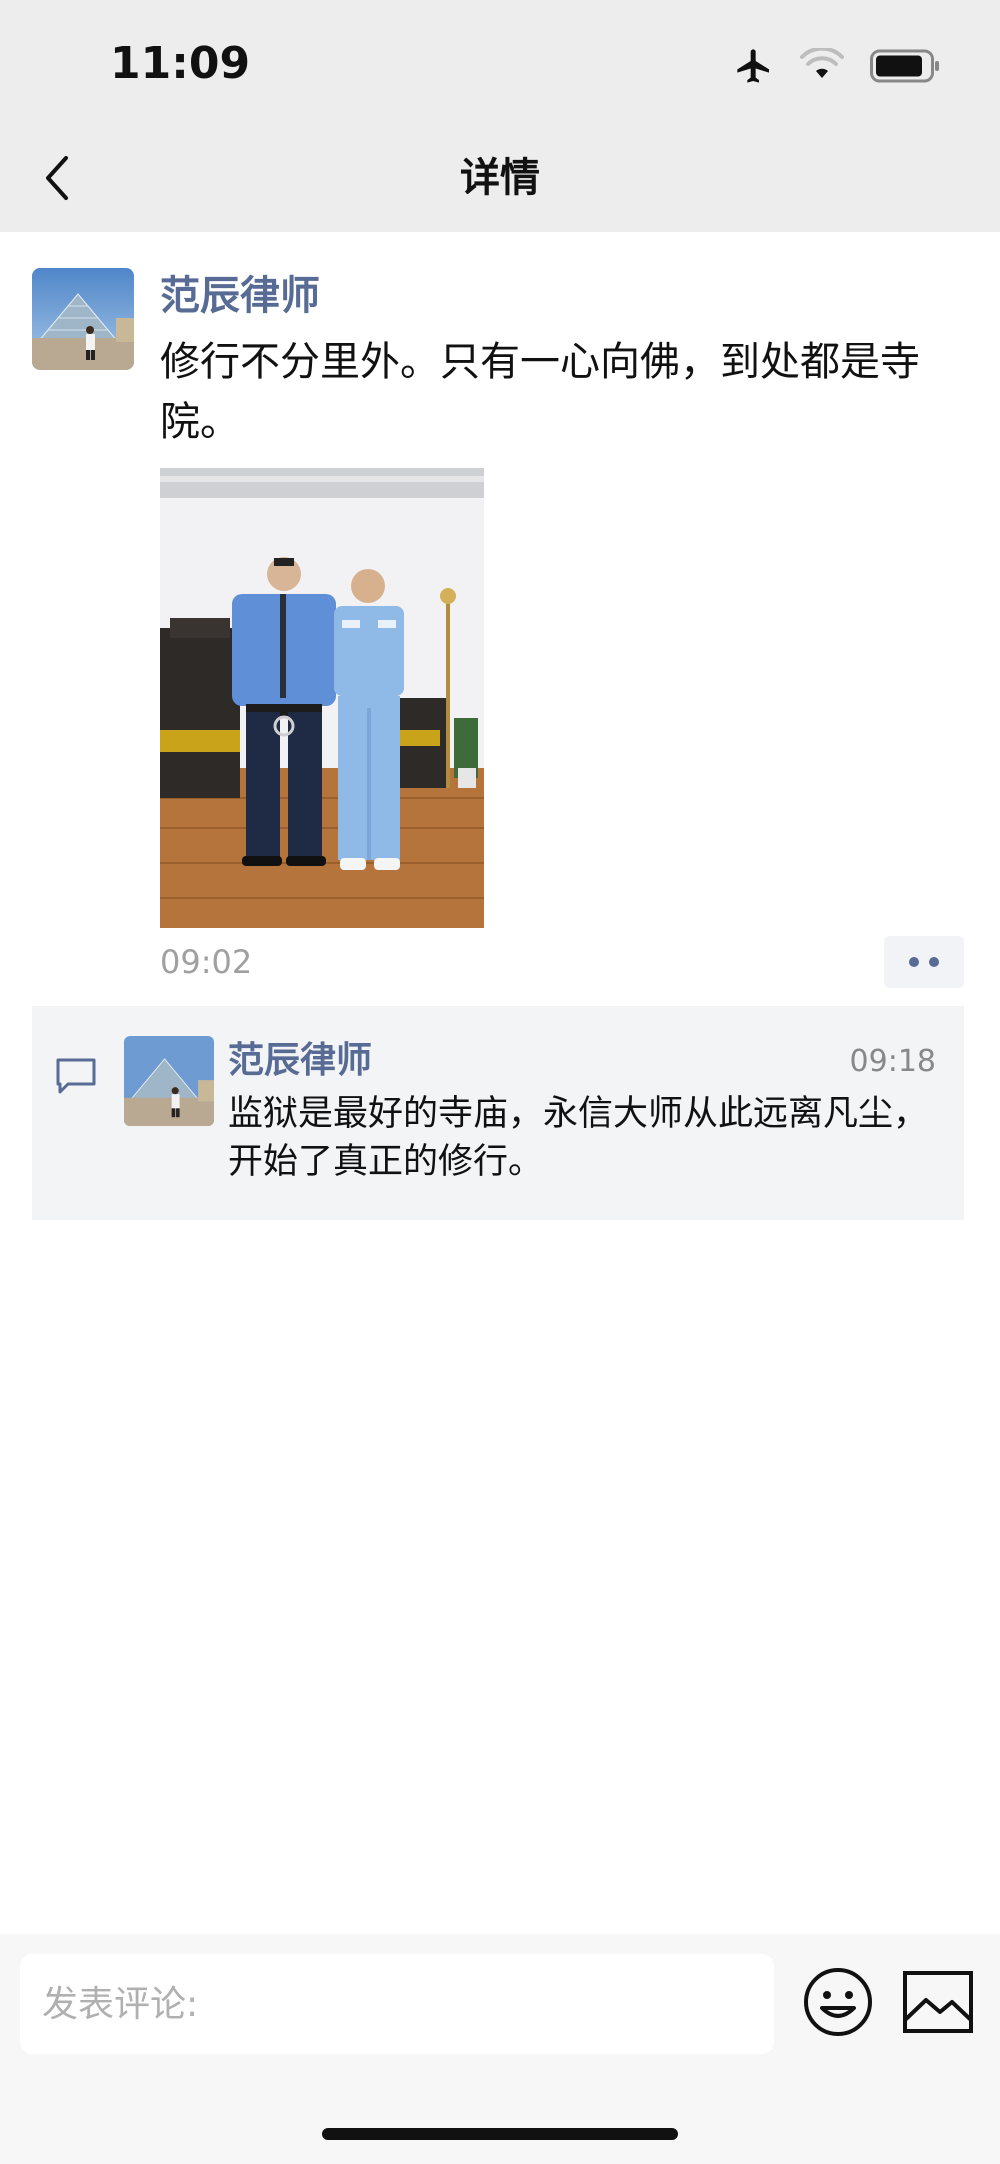  I want to click on emoji-icon, so click(838, 2002).